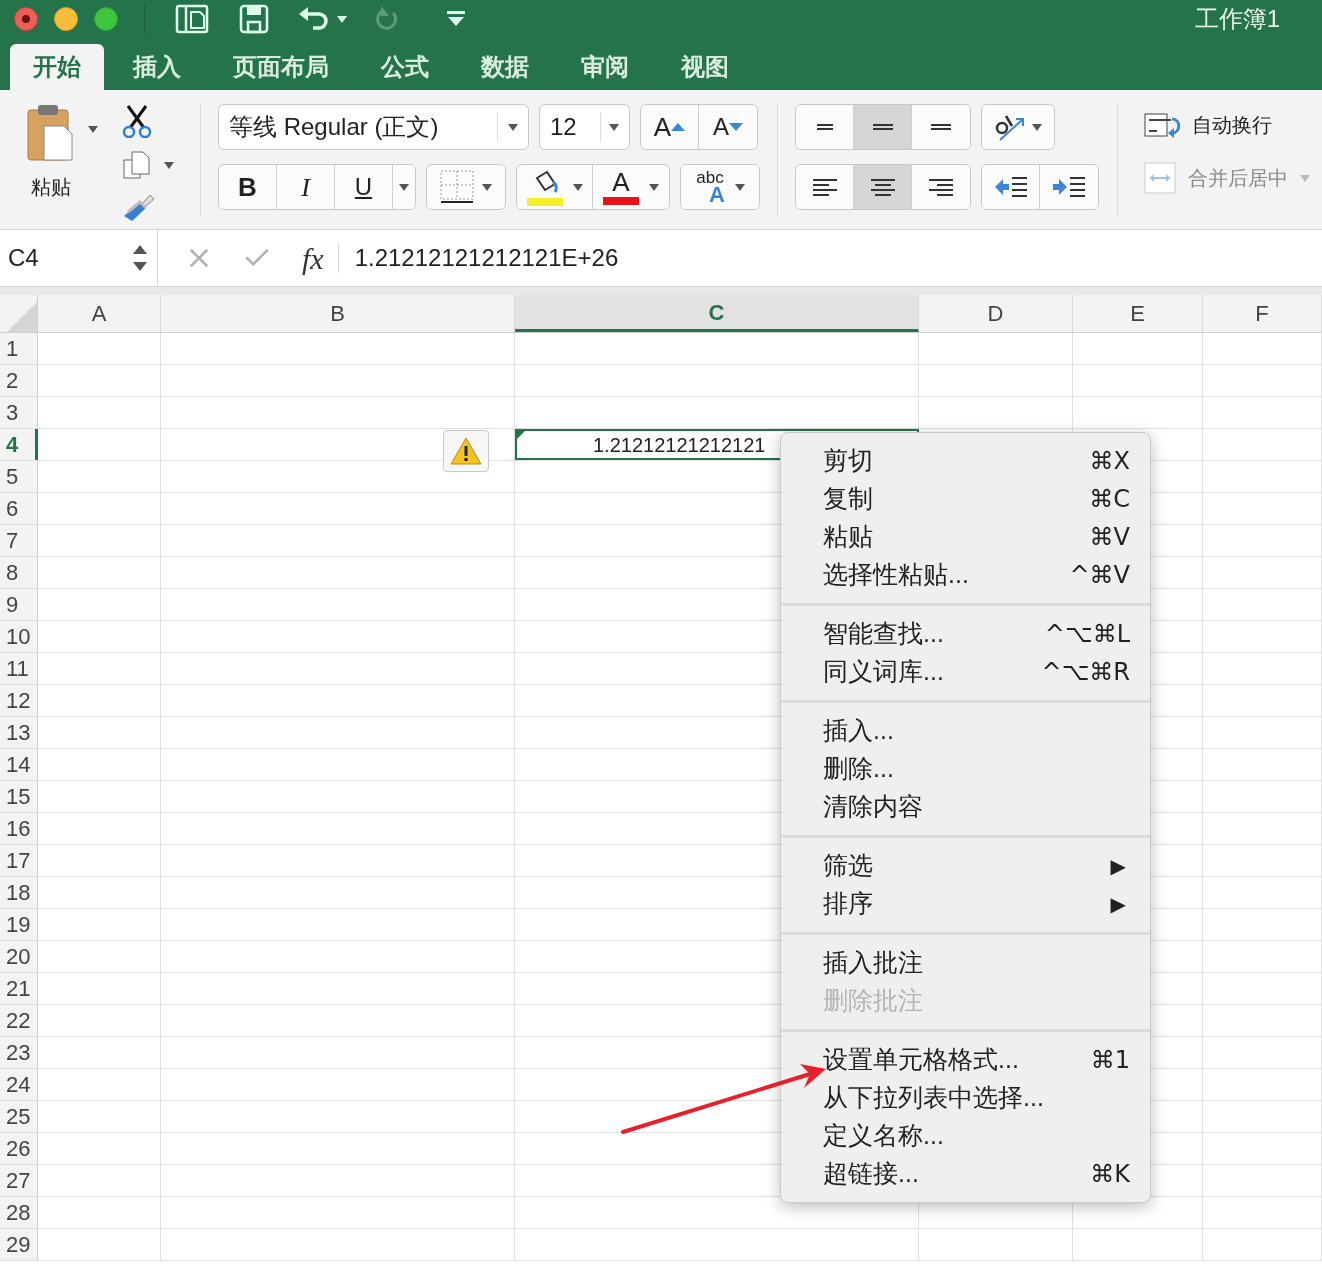  Describe the element at coordinates (1227, 125) in the screenshot. I see `wrap-text-button: 自动换行` at that location.